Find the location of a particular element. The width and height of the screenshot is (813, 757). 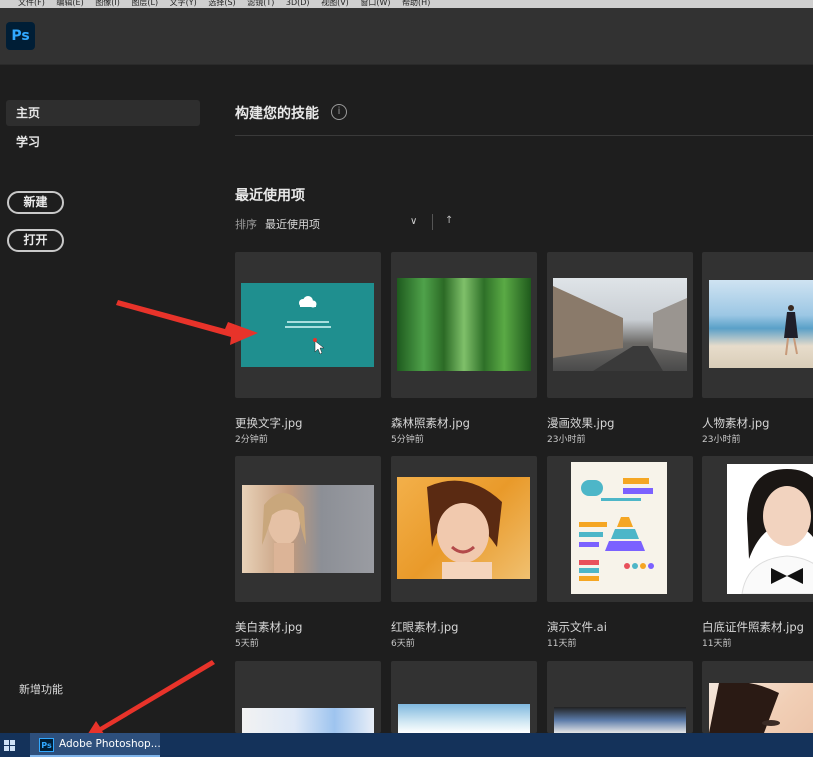

sort-divider is located at coordinates (432, 222).